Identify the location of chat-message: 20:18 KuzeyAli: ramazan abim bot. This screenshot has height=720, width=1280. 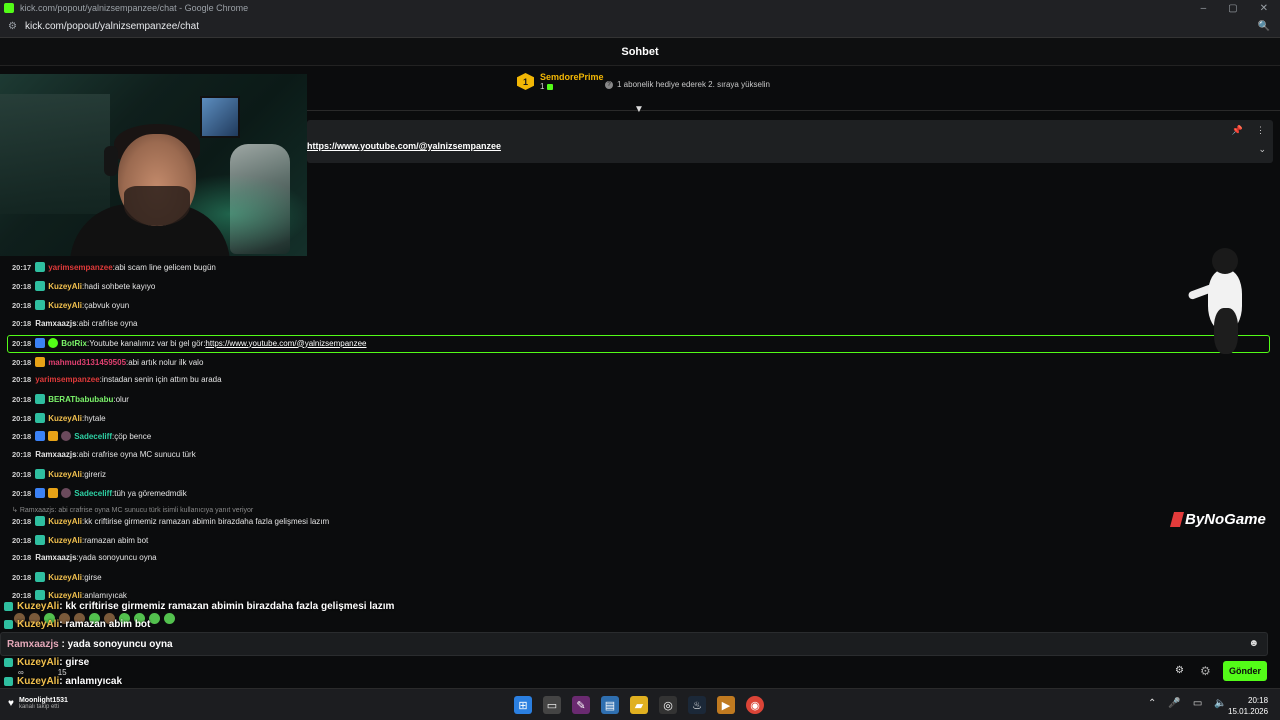
(80, 540).